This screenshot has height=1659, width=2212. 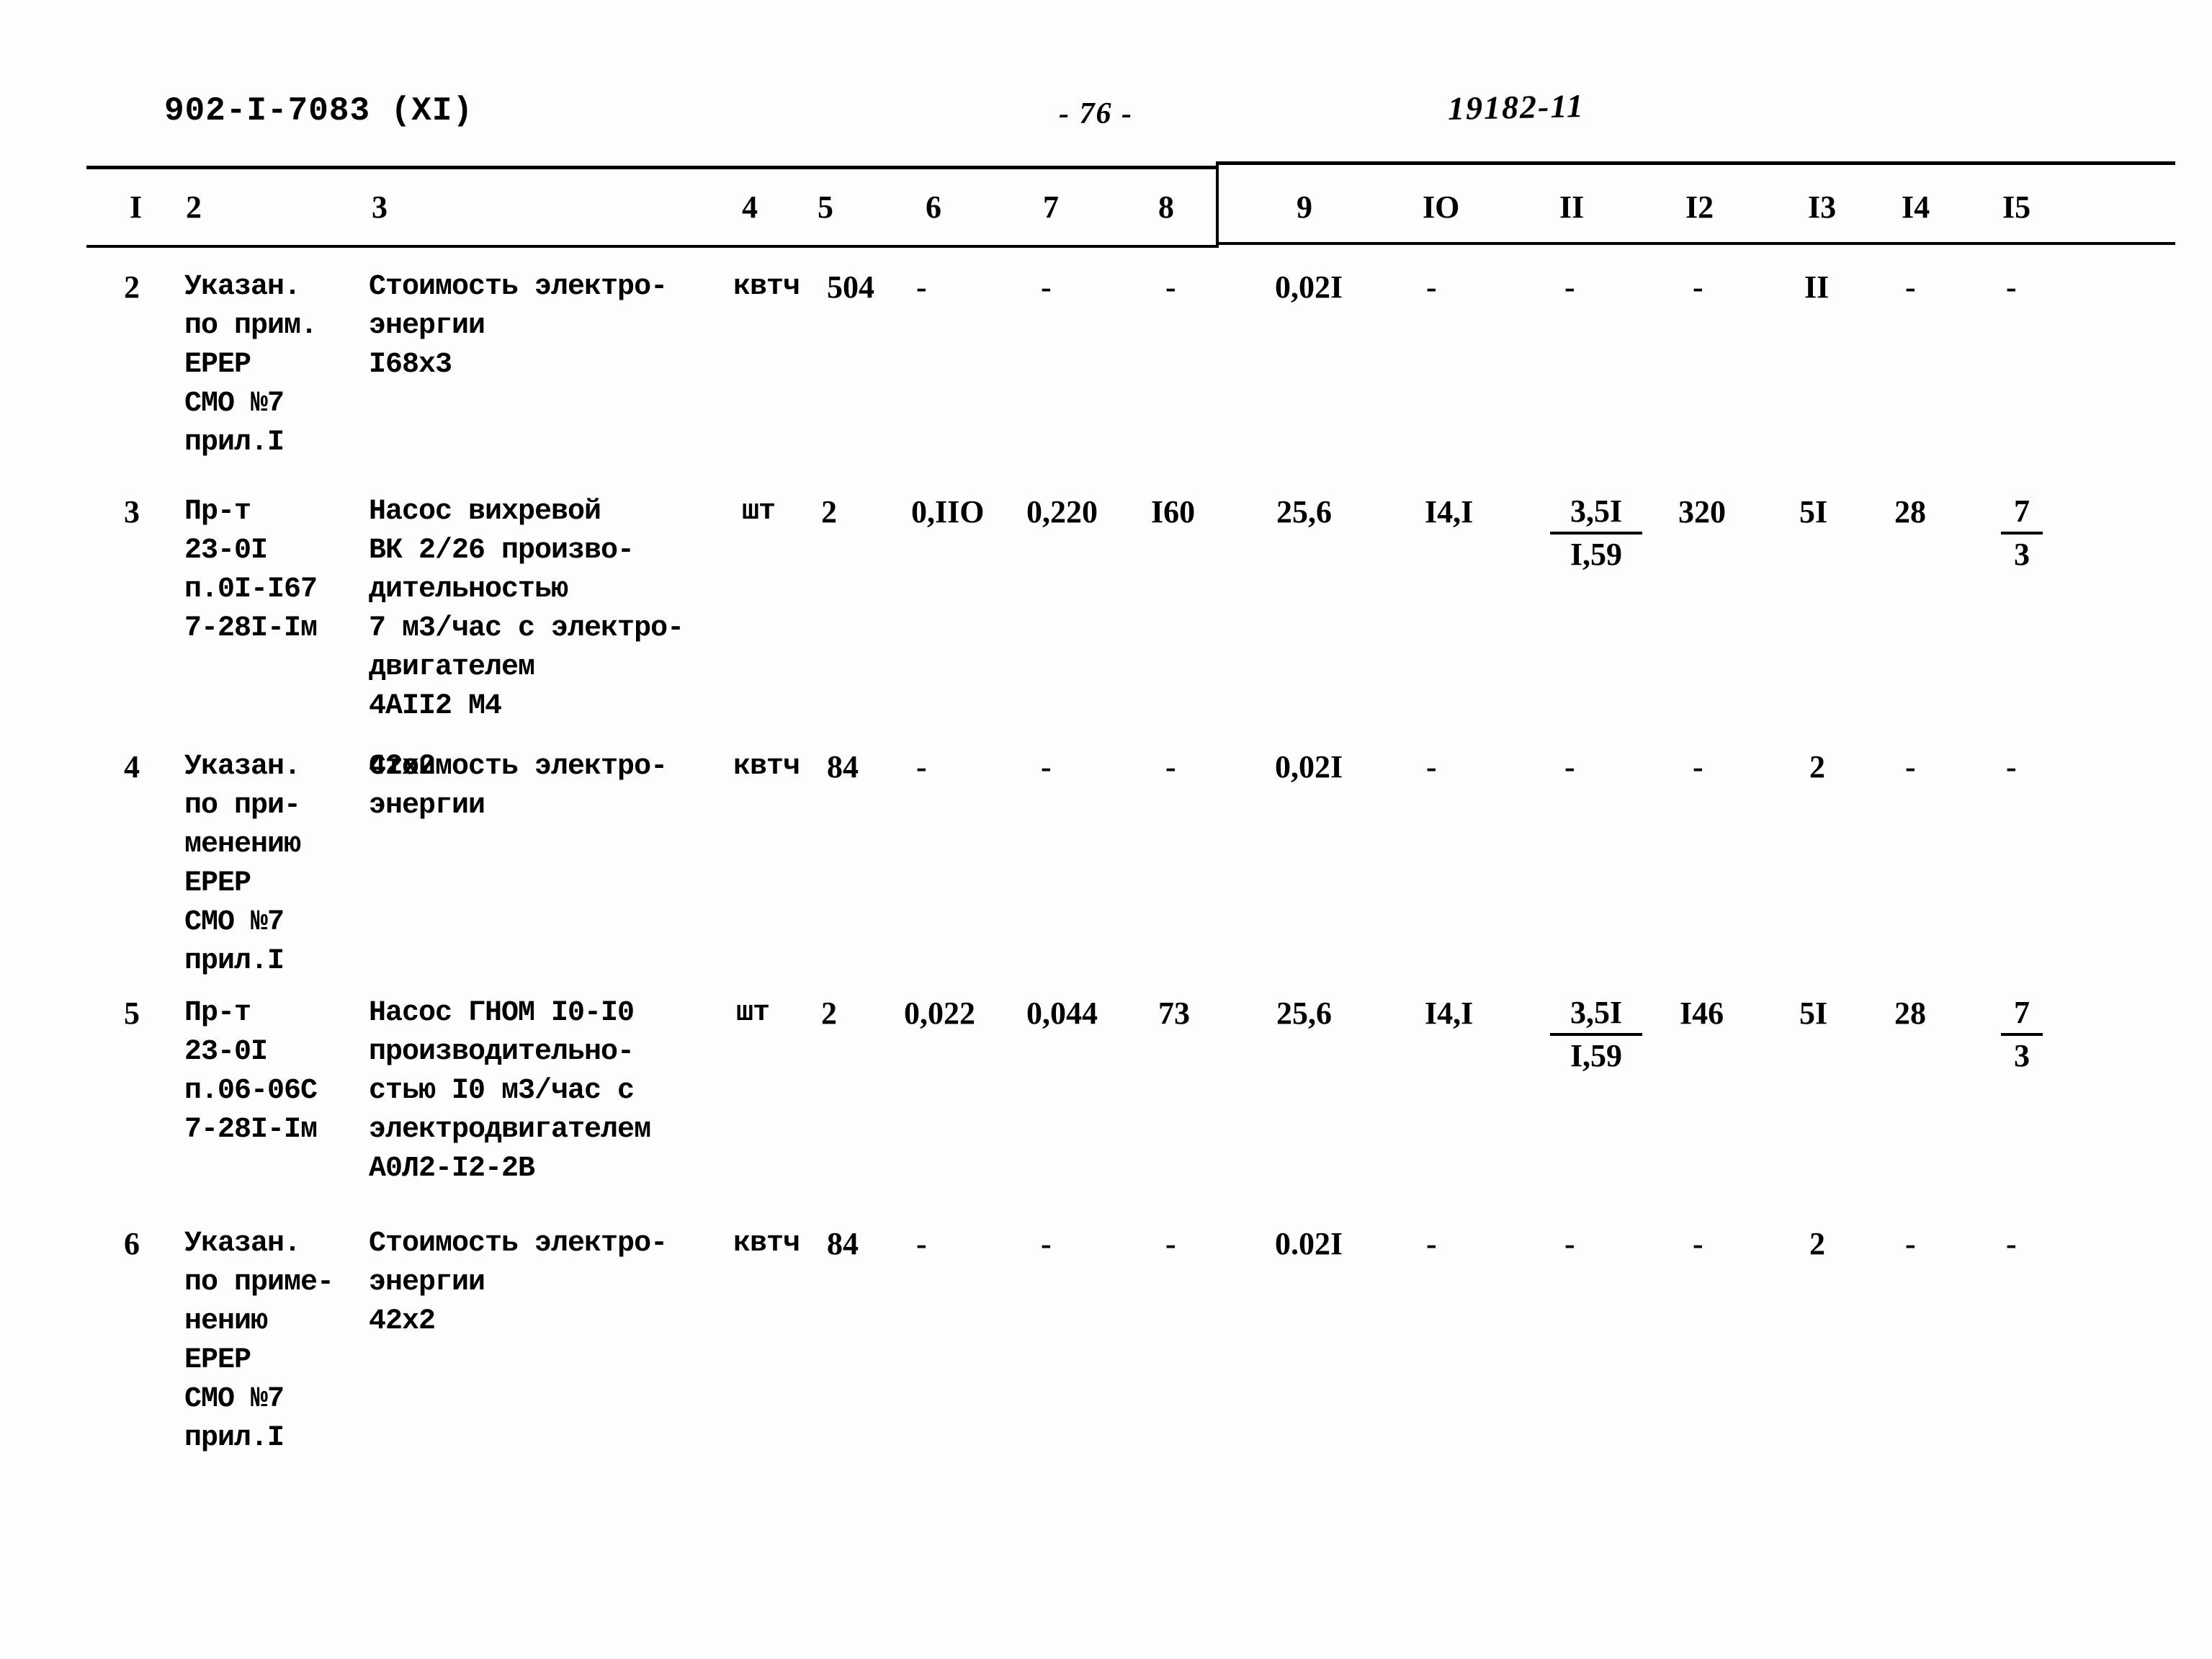 What do you see at coordinates (251, 1071) in the screenshot?
I see `row-reference: Пр-т 23-0I п.06-06С 7-28I-Iм` at bounding box center [251, 1071].